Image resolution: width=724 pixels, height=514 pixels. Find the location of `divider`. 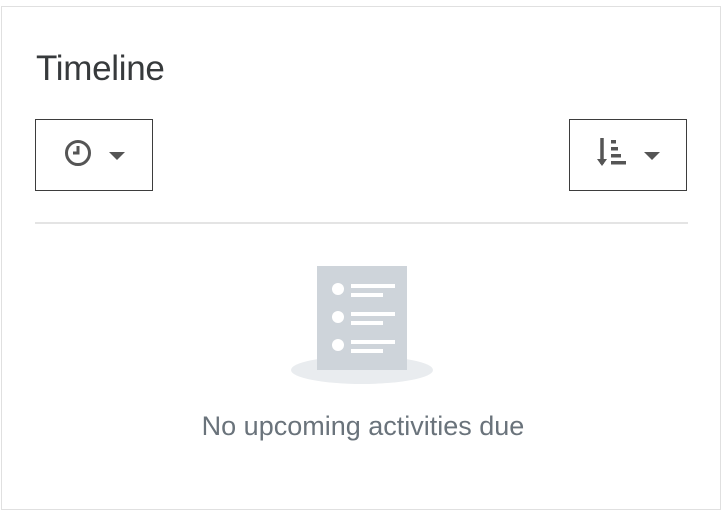

divider is located at coordinates (361, 223).